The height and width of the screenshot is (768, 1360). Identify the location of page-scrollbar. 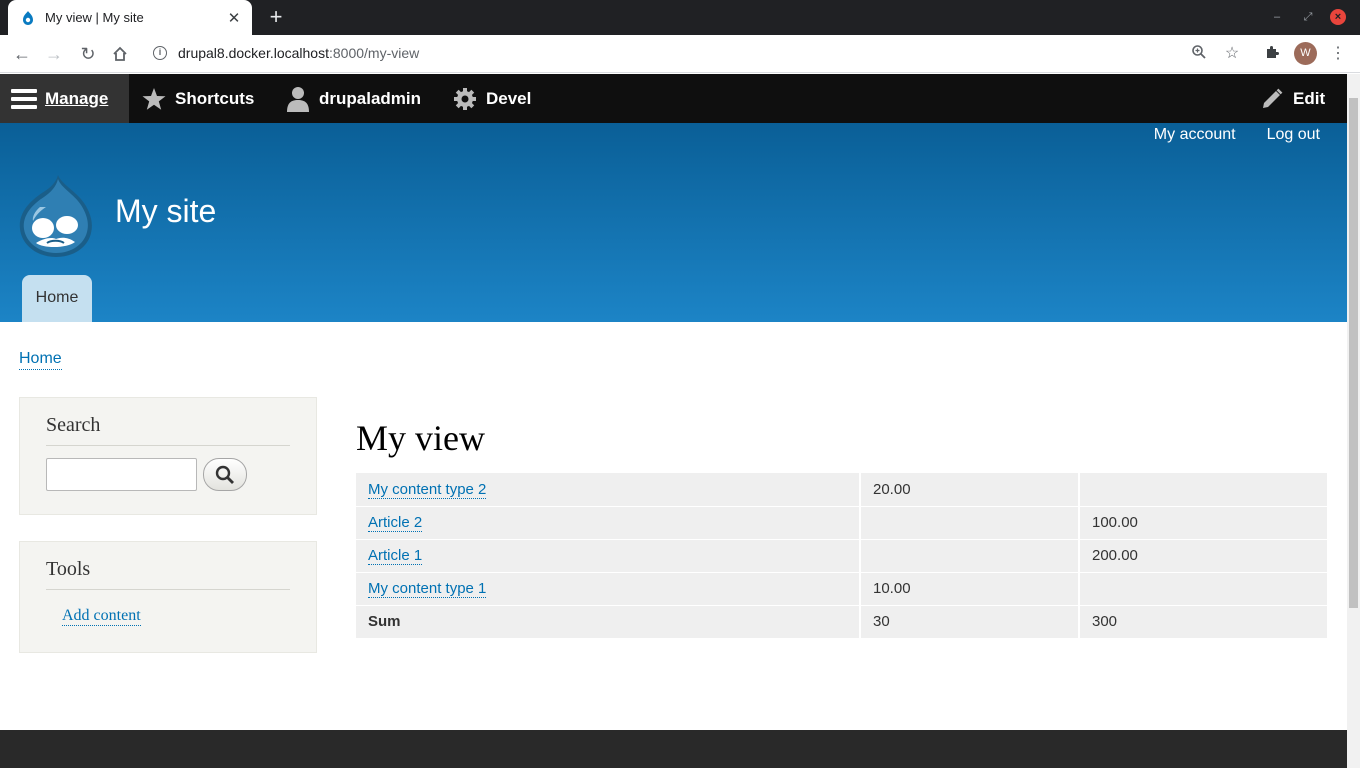
(1353, 421).